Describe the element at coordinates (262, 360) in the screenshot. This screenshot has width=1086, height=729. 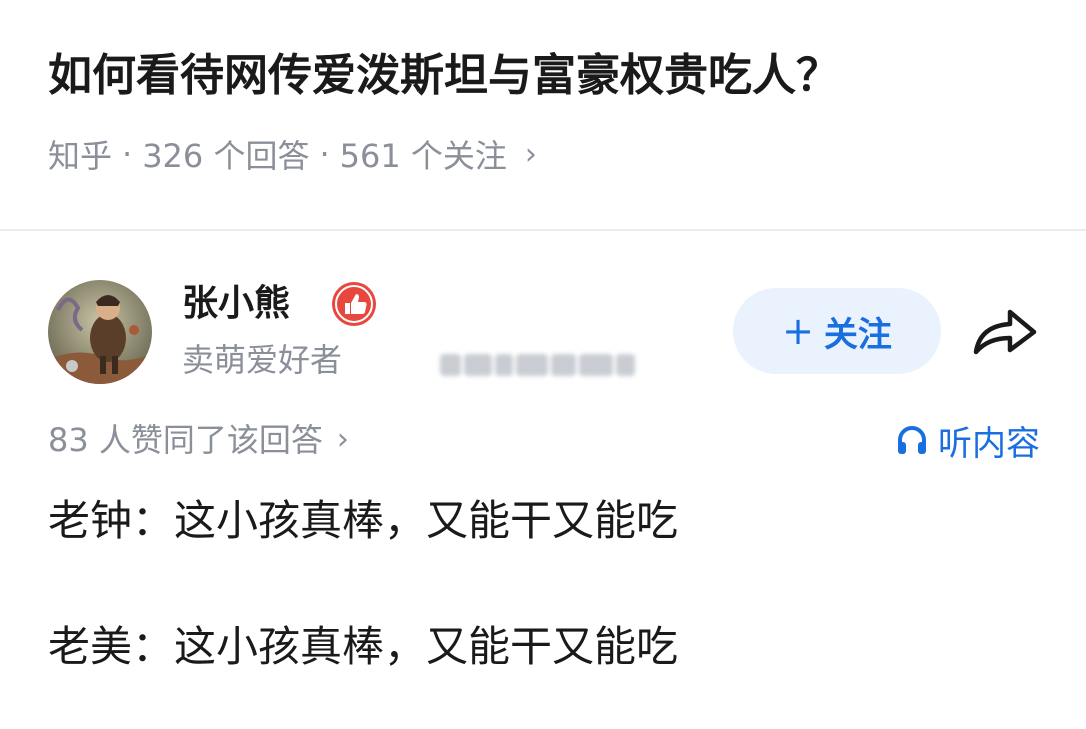
I see `author-bio: 卖萌爱好者` at that location.